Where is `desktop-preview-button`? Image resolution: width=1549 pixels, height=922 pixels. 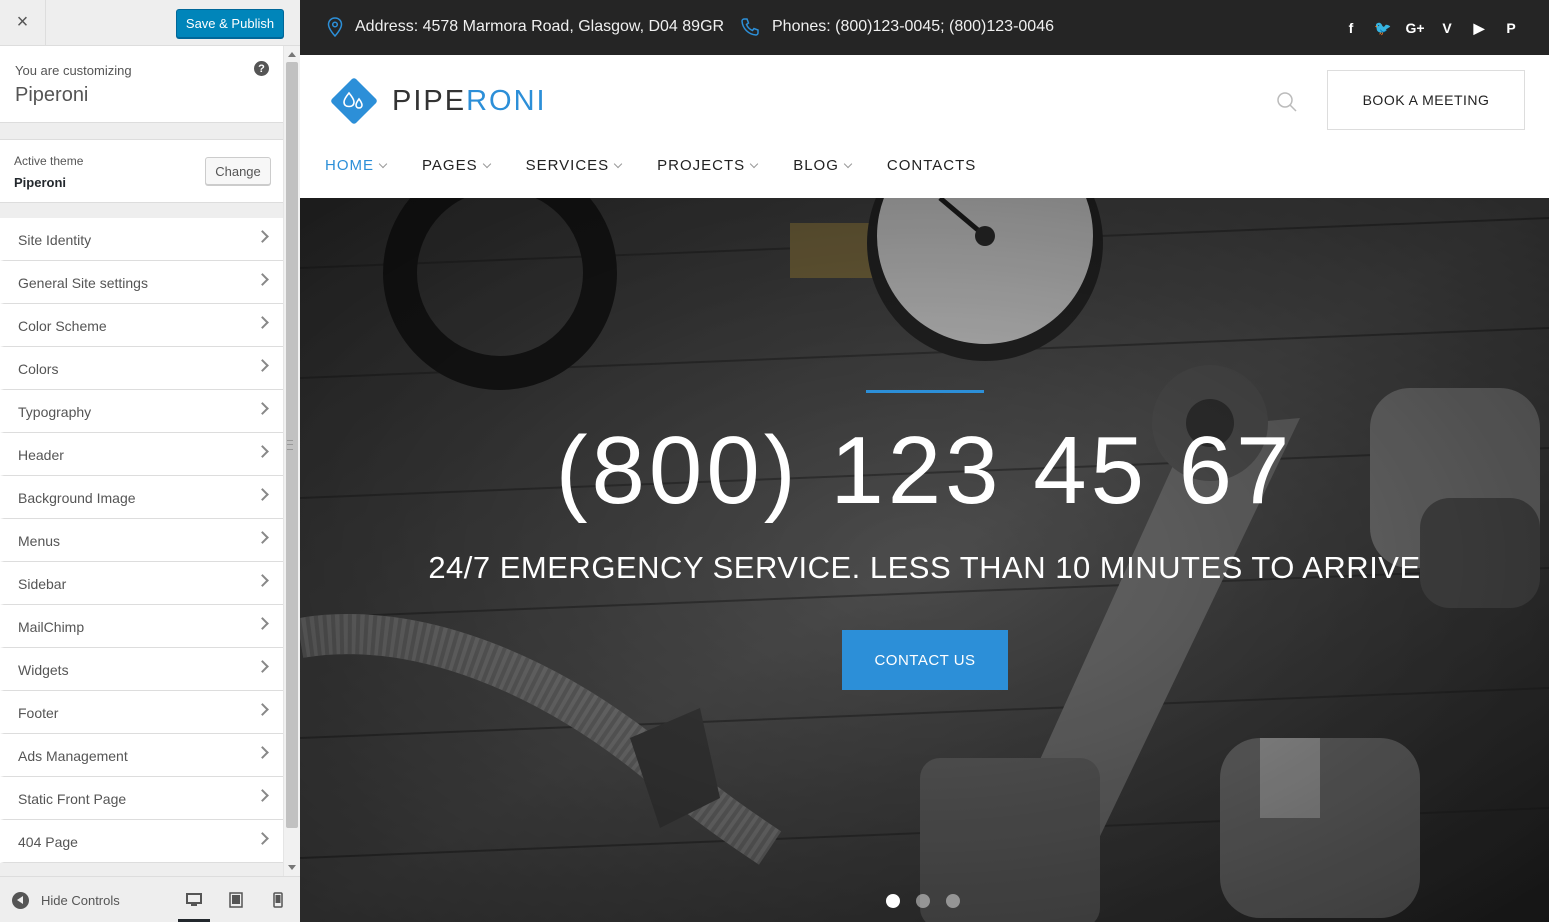
desktop-preview-button is located at coordinates (194, 904).